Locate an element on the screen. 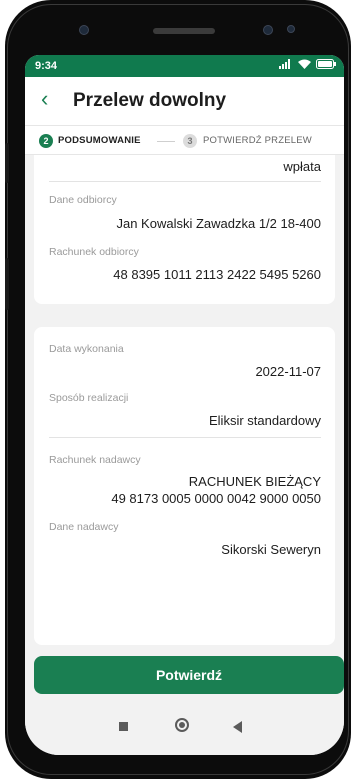  sender-account-name: RACHUNEK BIEŻĄCY is located at coordinates (254, 481).